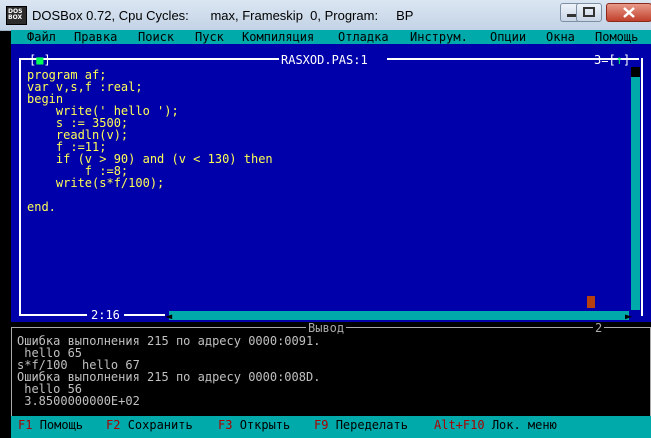 The height and width of the screenshot is (438, 651). I want to click on editor-frame-right, so click(642, 187).